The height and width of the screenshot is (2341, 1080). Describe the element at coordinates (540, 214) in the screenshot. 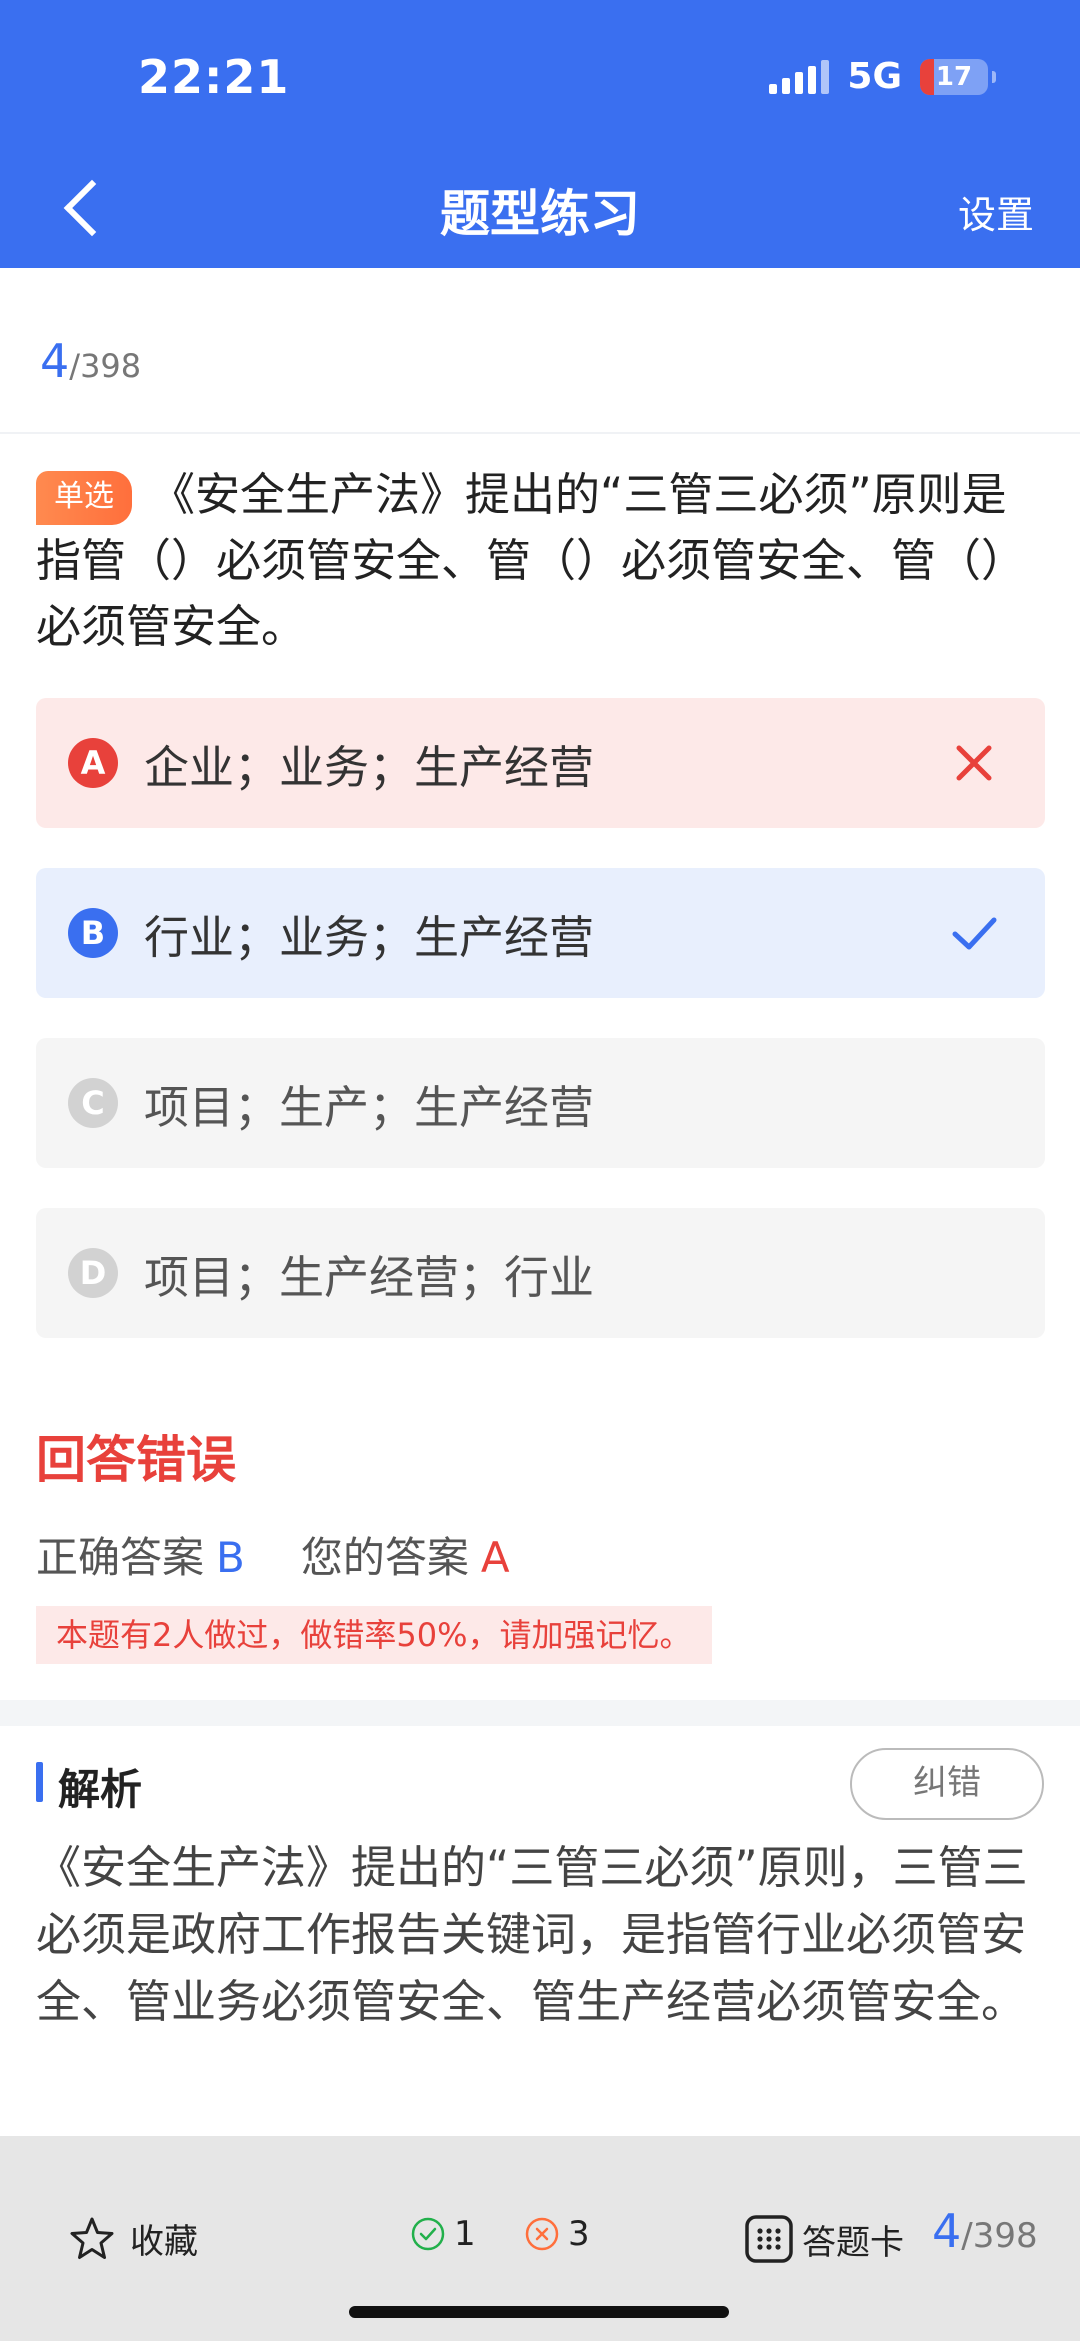

I see `page-title: 题型练习` at that location.